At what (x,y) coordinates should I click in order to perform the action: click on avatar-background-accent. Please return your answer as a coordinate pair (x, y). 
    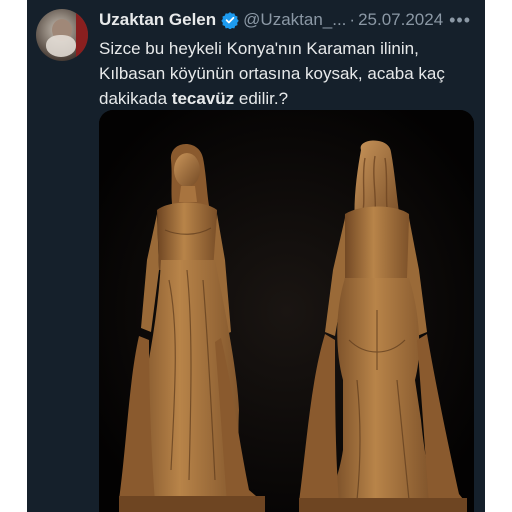
    Looking at the image, I should click on (82, 35).